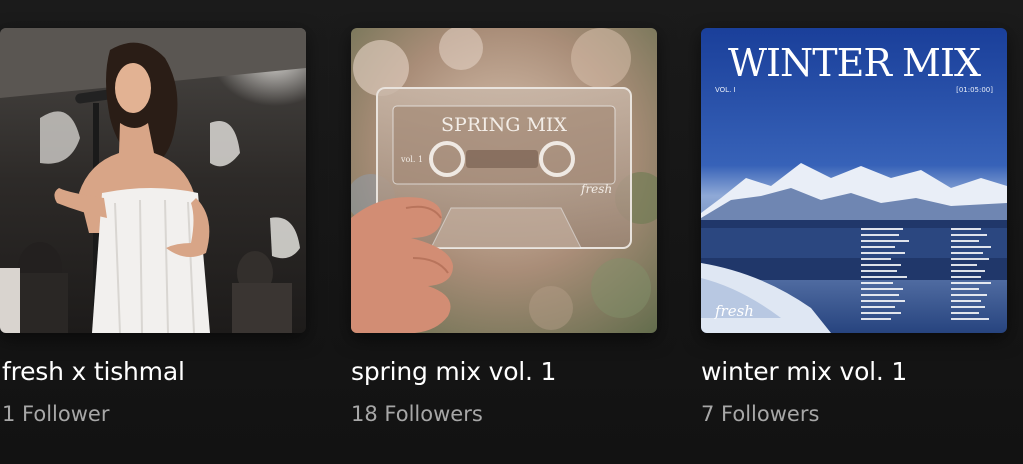 Image resolution: width=1023 pixels, height=464 pixels. What do you see at coordinates (734, 311) in the screenshot?
I see `cover-brand: fresh` at bounding box center [734, 311].